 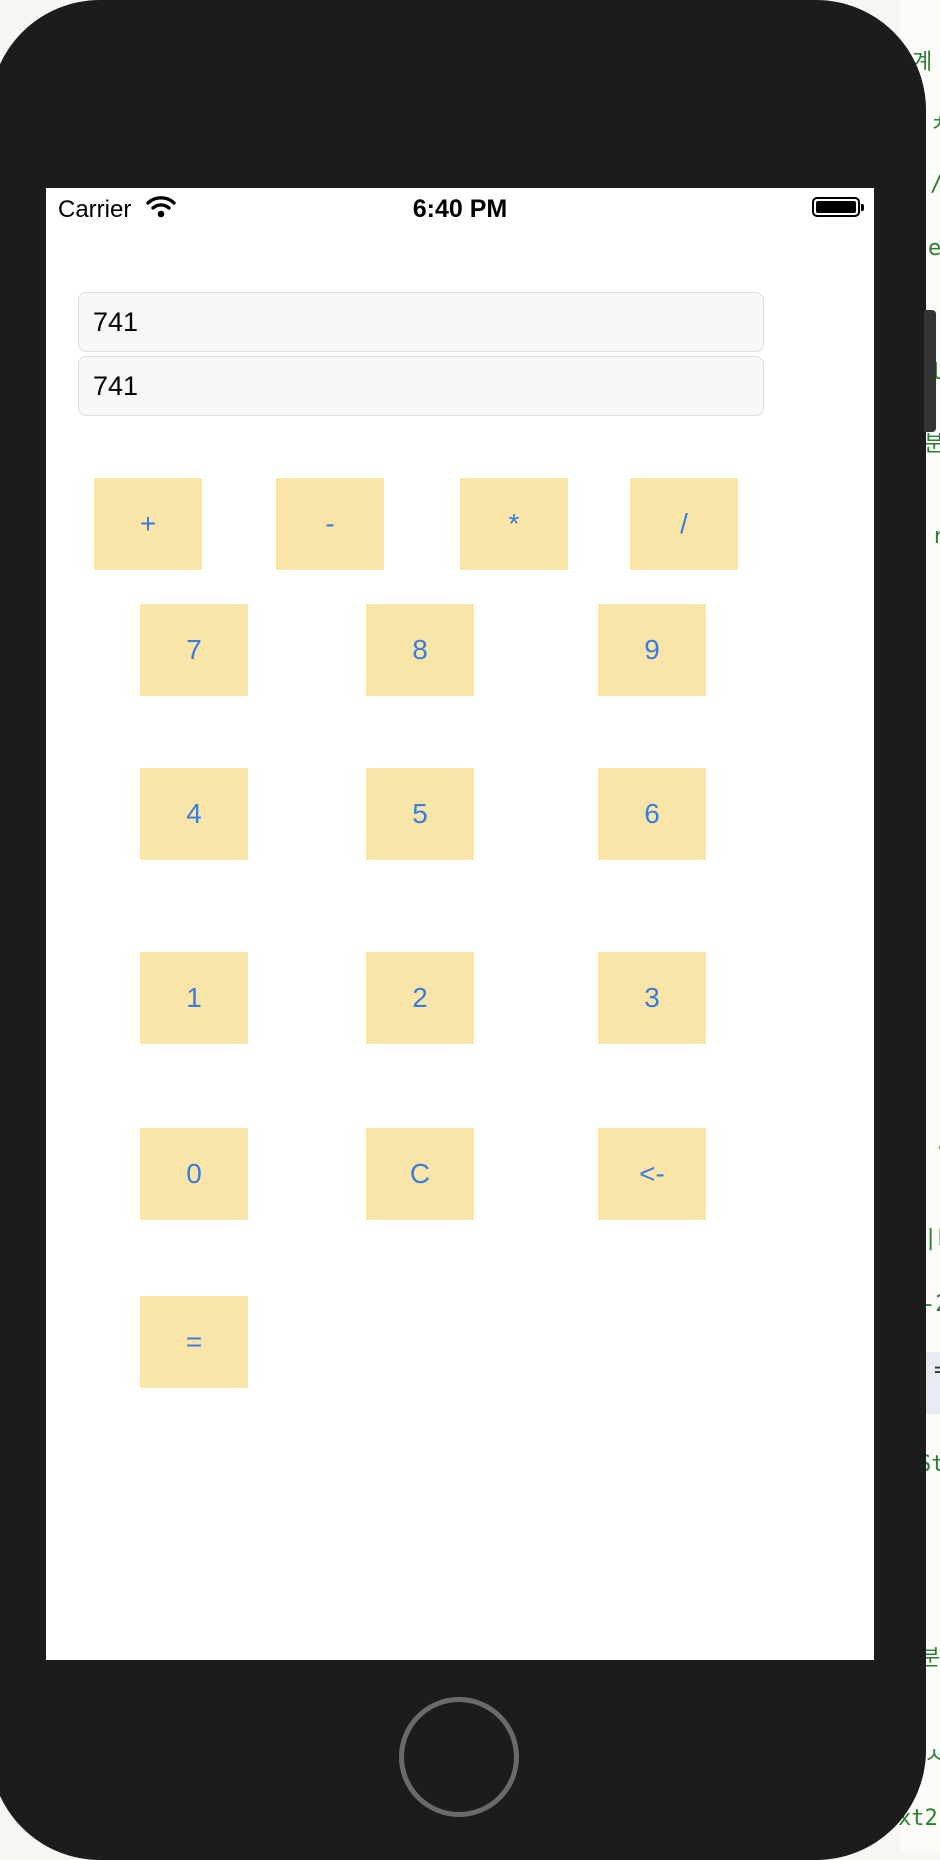 What do you see at coordinates (148, 524) in the screenshot?
I see `add-button: +` at bounding box center [148, 524].